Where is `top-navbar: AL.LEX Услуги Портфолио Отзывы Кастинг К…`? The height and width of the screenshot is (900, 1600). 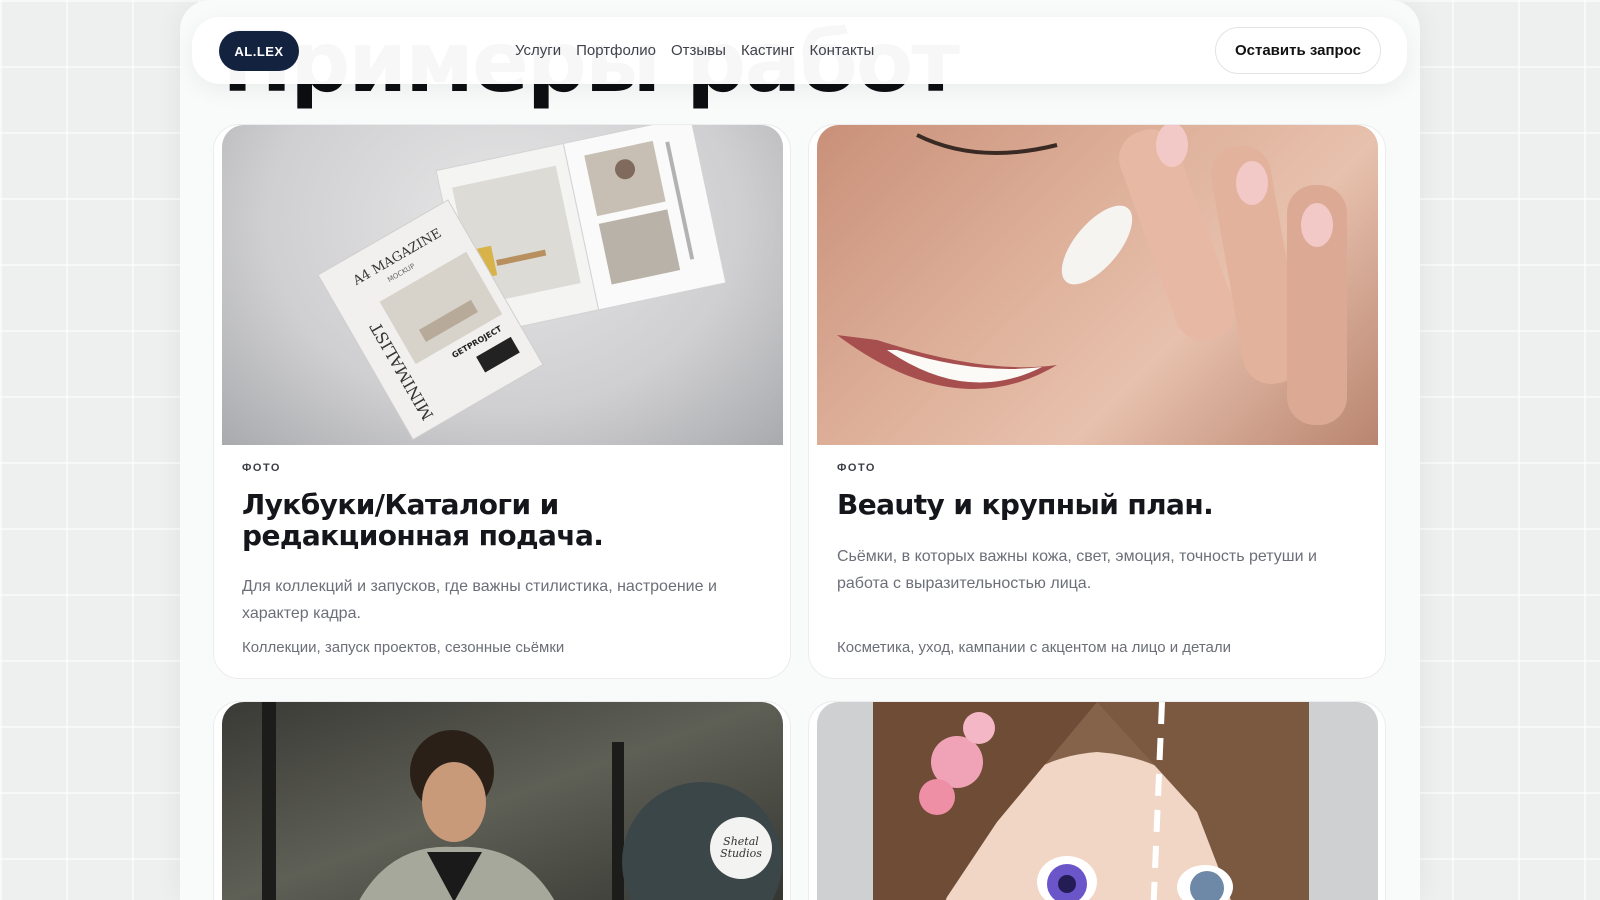
top-navbar: AL.LEX Услуги Портфолио Отзывы Кастинг К… is located at coordinates (799, 50).